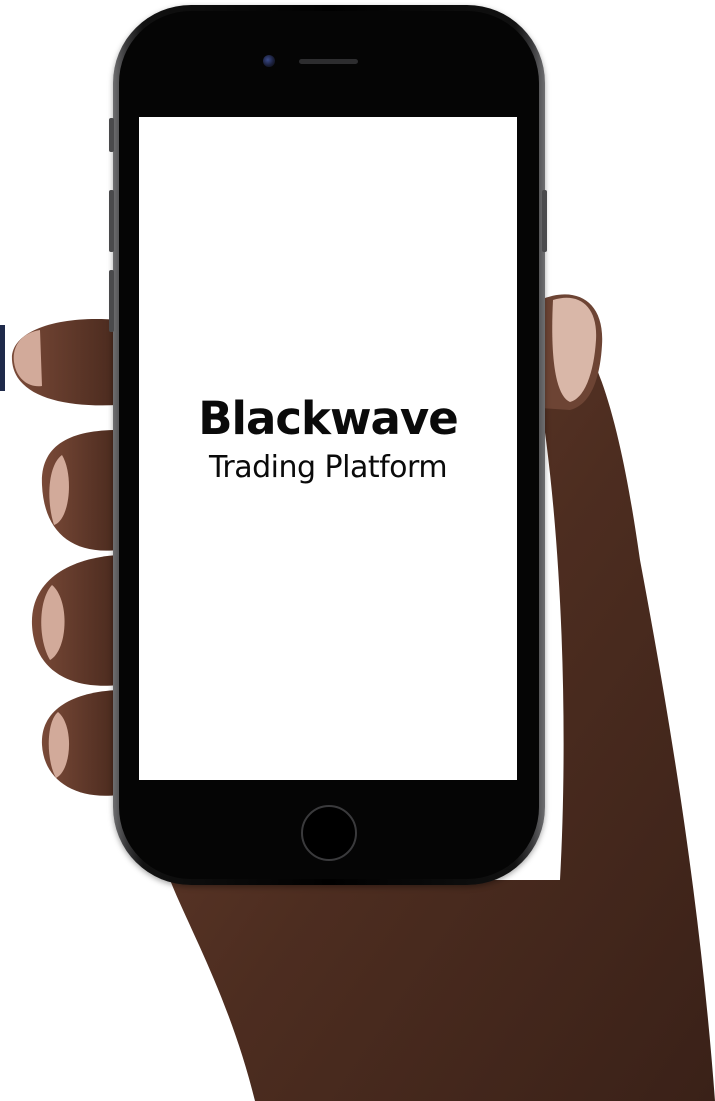 The width and height of the screenshot is (715, 1101). What do you see at coordinates (111, 301) in the screenshot?
I see `side-button-volume-down` at bounding box center [111, 301].